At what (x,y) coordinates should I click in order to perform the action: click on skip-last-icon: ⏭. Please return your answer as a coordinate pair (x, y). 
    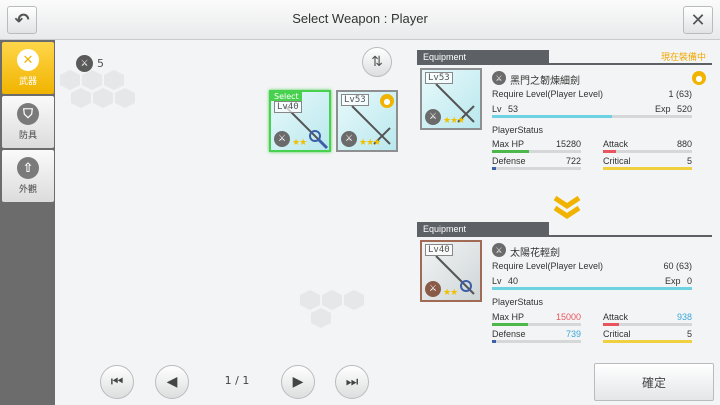
    Looking at the image, I should click on (352, 382).